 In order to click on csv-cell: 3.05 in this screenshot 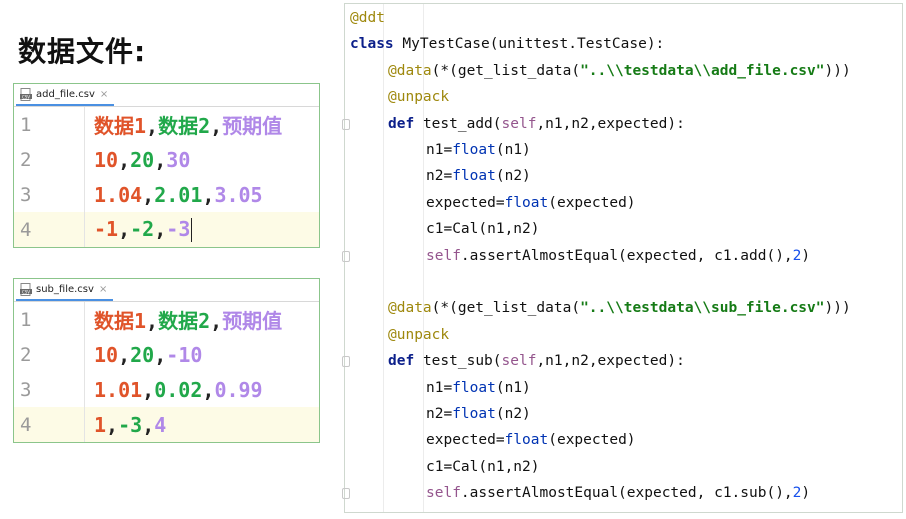, I will do `click(238, 194)`.